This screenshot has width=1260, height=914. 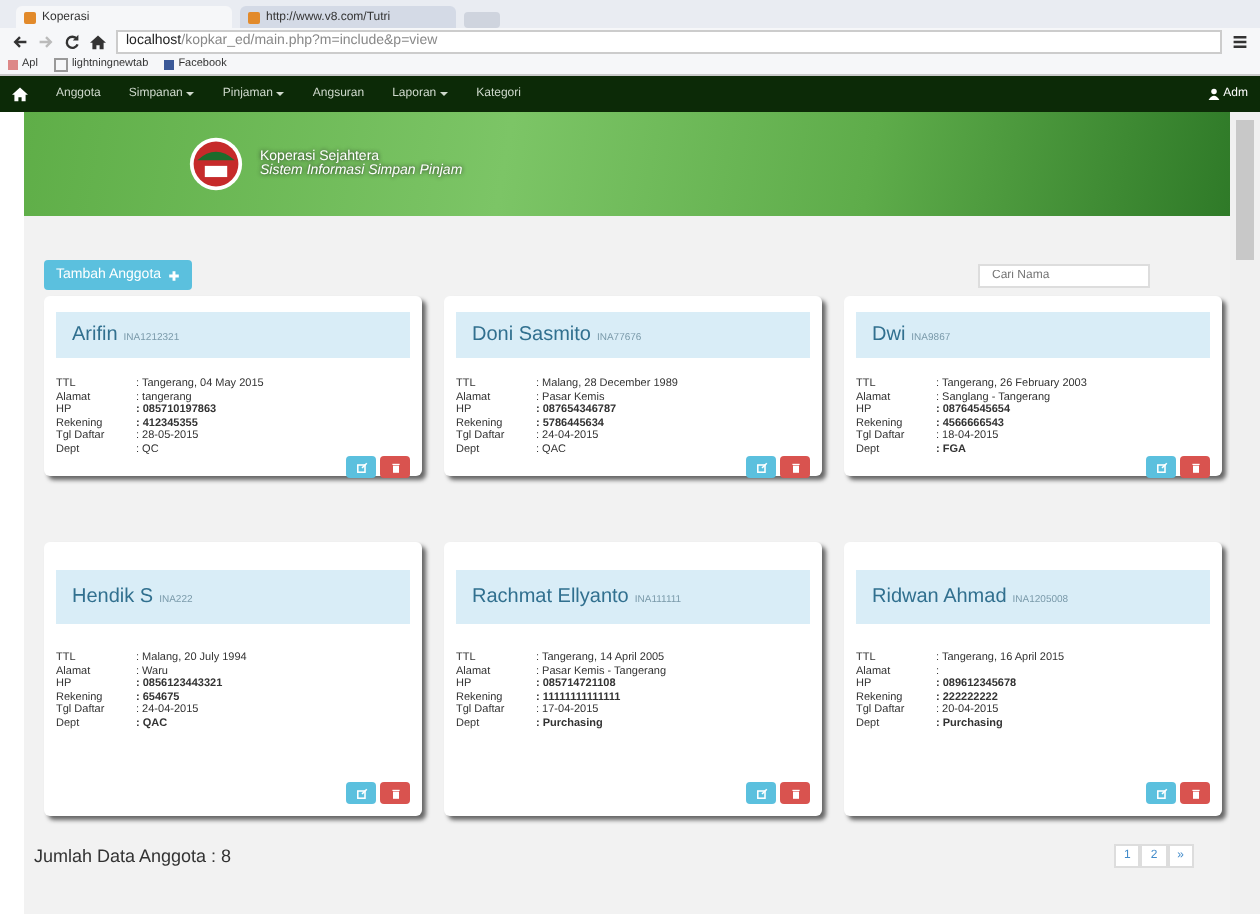 I want to click on plus-icon, so click(x=173, y=275).